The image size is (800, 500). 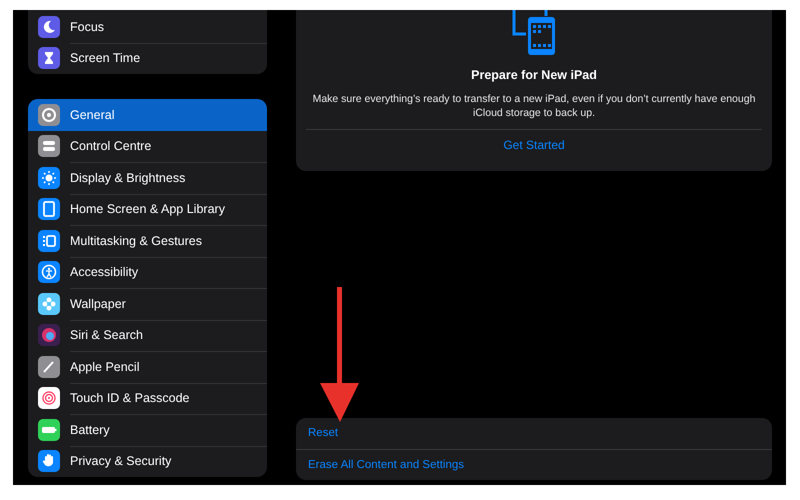 What do you see at coordinates (147, 304) in the screenshot?
I see `sidebar-item: Wallpaper` at bounding box center [147, 304].